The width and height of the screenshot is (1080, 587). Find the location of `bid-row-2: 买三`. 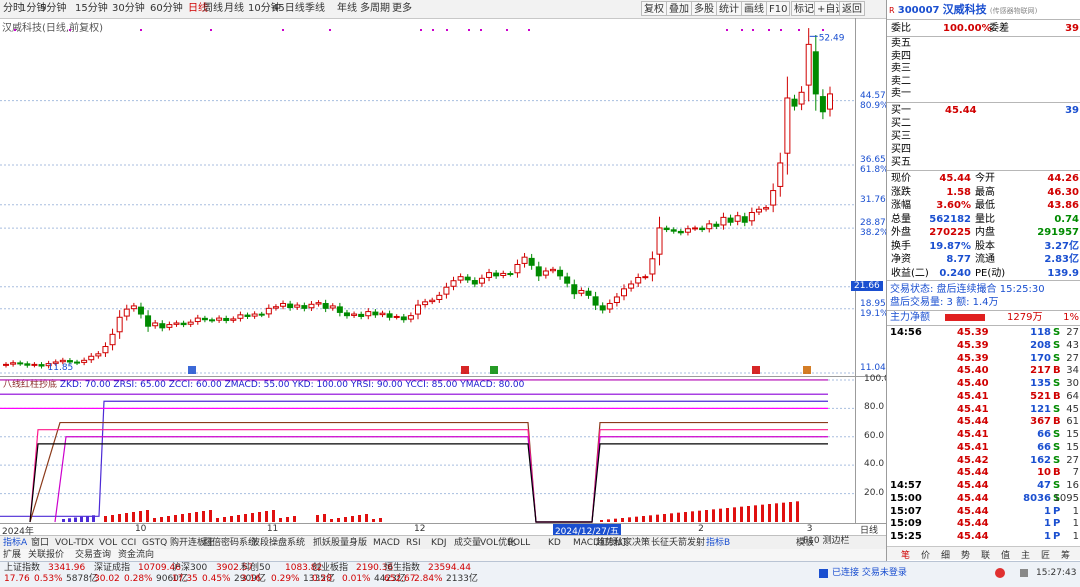

bid-row-2: 买三 is located at coordinates (983, 136).